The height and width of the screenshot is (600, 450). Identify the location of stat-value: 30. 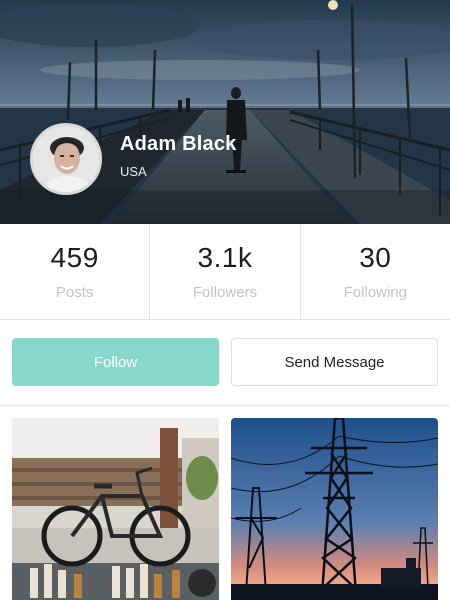
(375, 257).